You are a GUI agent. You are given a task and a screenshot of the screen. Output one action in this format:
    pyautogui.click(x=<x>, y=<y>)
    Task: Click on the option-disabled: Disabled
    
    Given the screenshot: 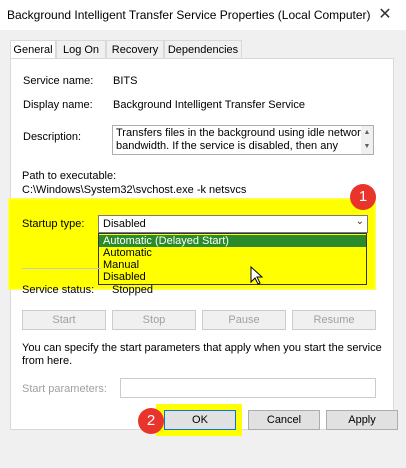 What is the action you would take?
    pyautogui.click(x=232, y=277)
    